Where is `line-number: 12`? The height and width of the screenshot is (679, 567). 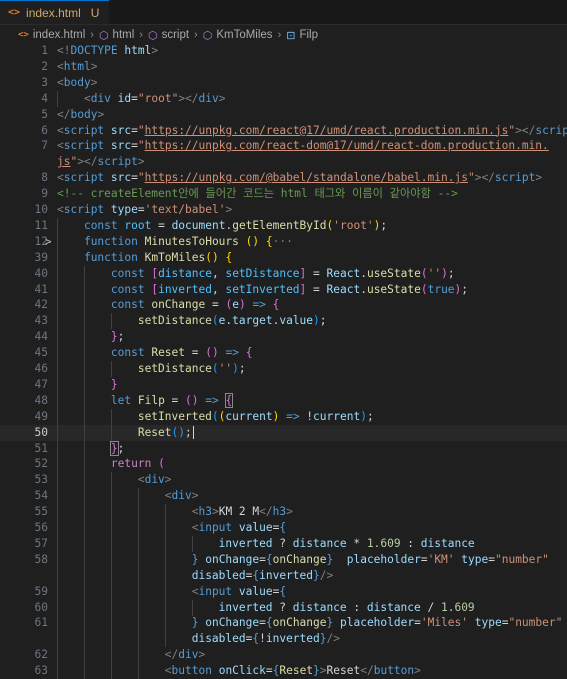 line-number: 12 is located at coordinates (41, 241).